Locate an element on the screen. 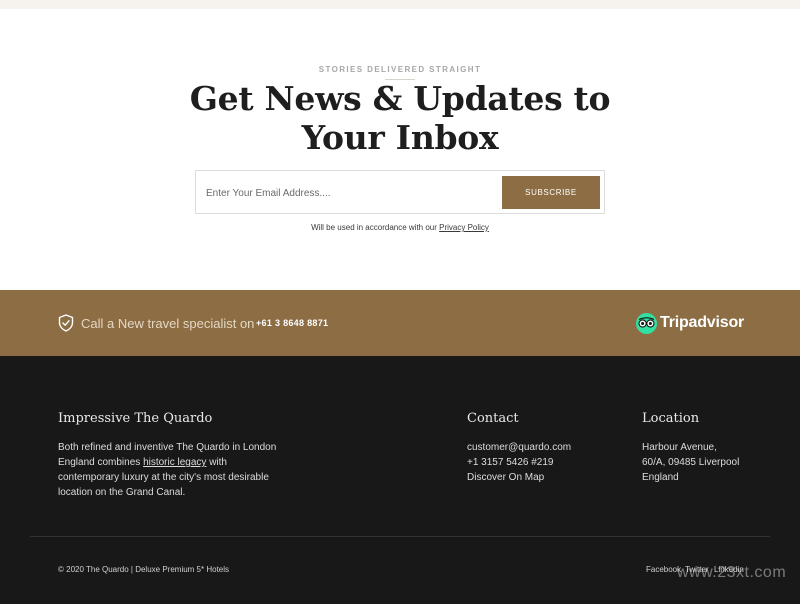 The width and height of the screenshot is (800, 604). contact-email-link: customer@quardo.com is located at coordinates (519, 447).